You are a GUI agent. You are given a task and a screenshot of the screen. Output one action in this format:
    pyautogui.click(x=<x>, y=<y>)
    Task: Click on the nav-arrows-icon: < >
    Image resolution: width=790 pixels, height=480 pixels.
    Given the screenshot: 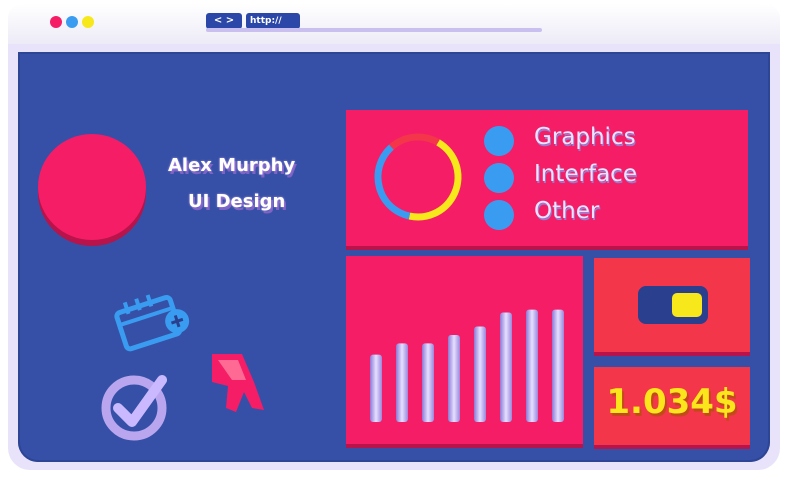 What is the action you would take?
    pyautogui.click(x=224, y=21)
    